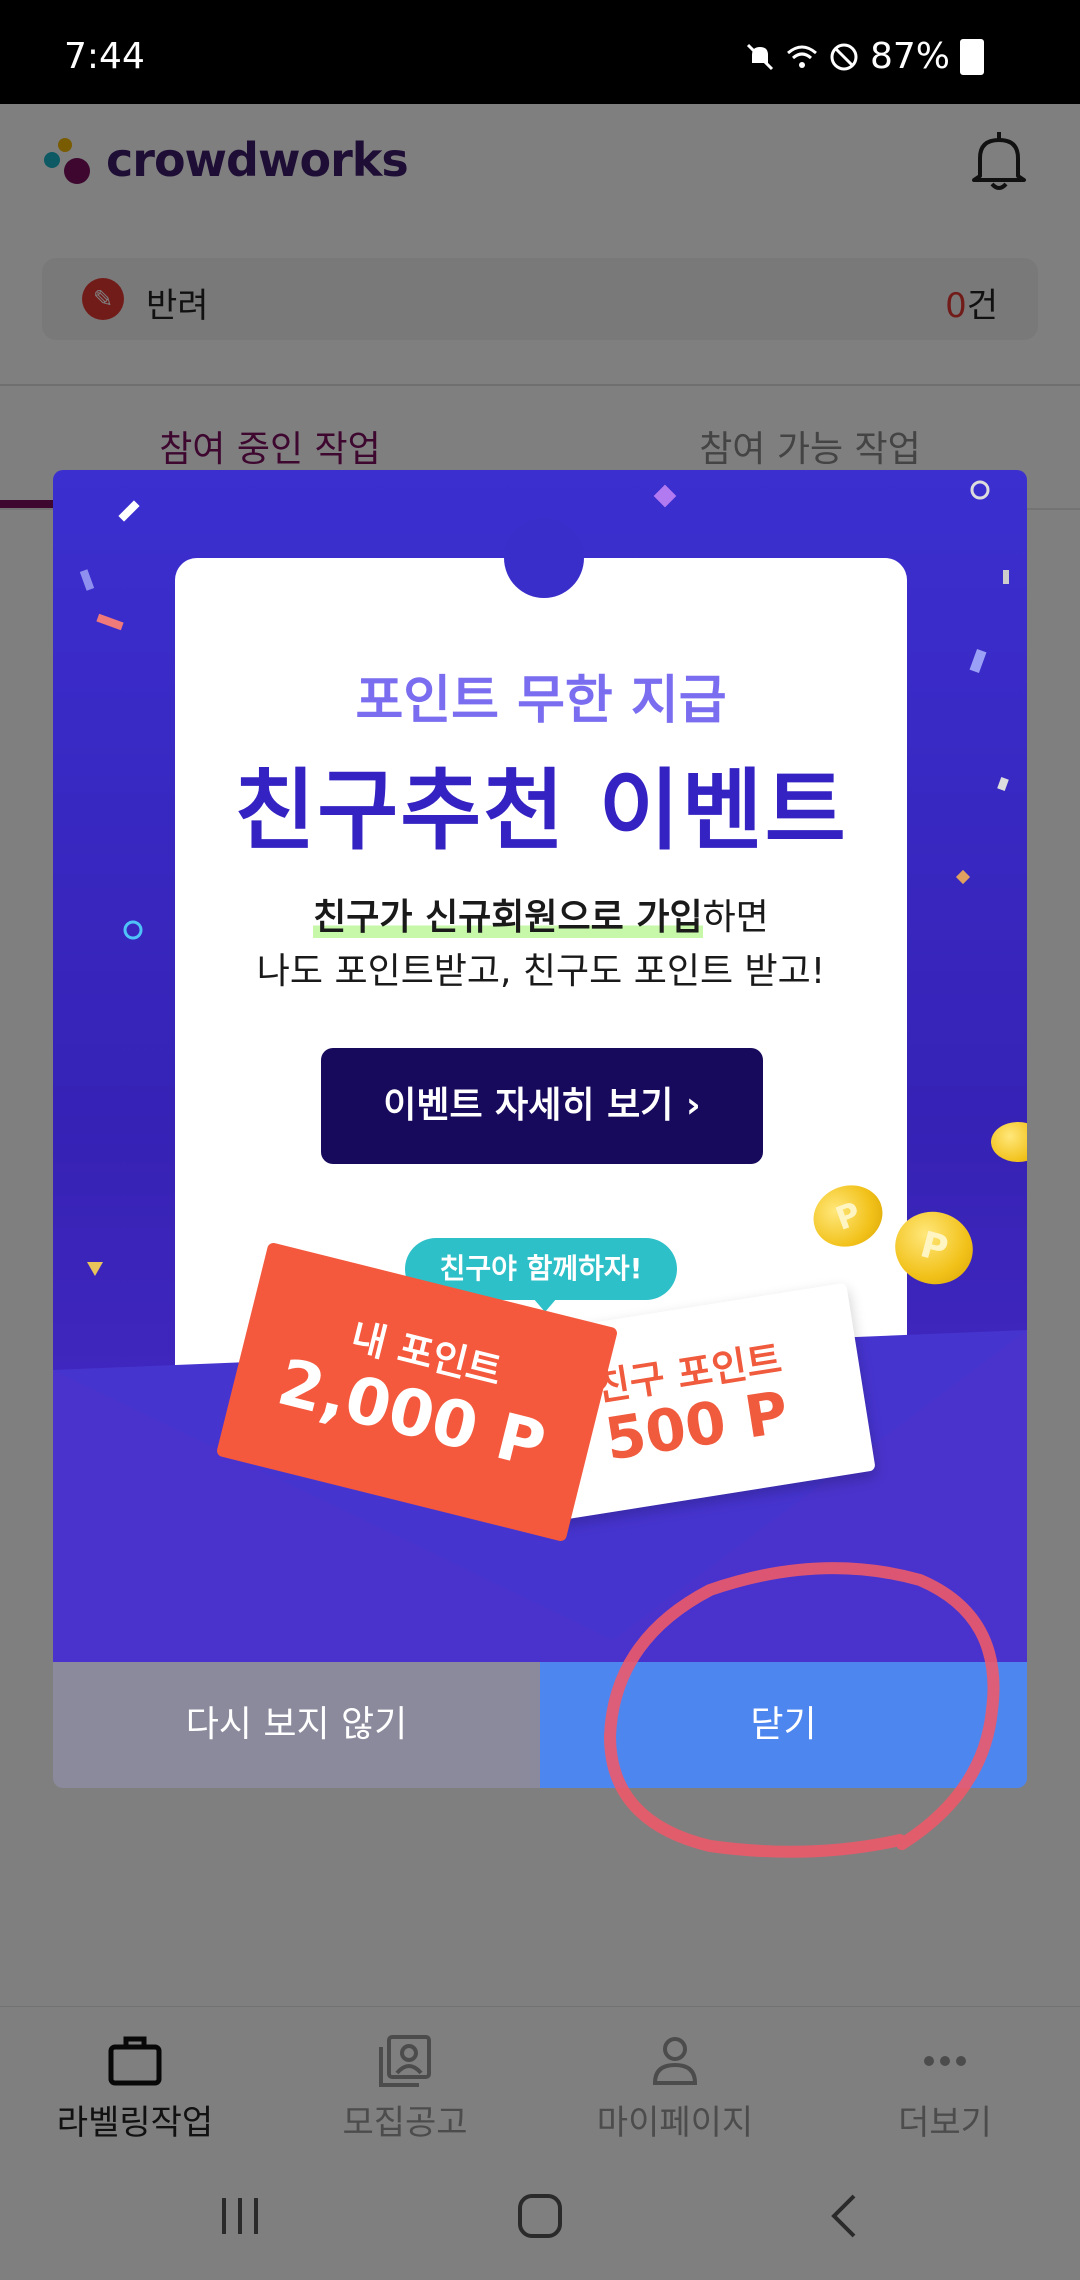 The height and width of the screenshot is (2280, 1080). Describe the element at coordinates (864, 56) in the screenshot. I see `status-icons: 87%` at that location.